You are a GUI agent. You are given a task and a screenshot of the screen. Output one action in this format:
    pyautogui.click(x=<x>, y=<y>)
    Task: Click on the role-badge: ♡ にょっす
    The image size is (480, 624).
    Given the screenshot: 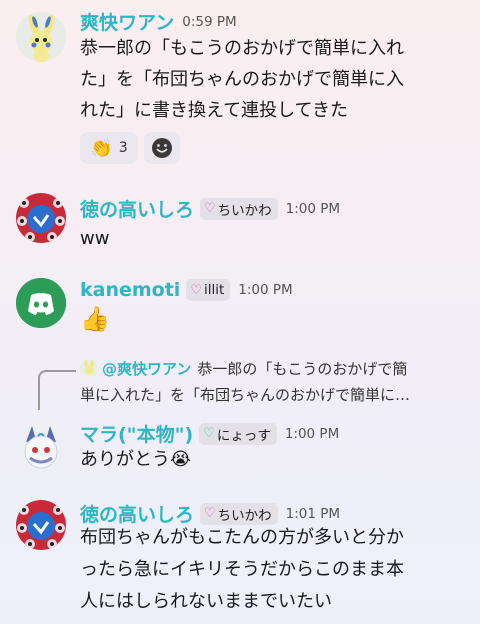 What is the action you would take?
    pyautogui.click(x=238, y=433)
    